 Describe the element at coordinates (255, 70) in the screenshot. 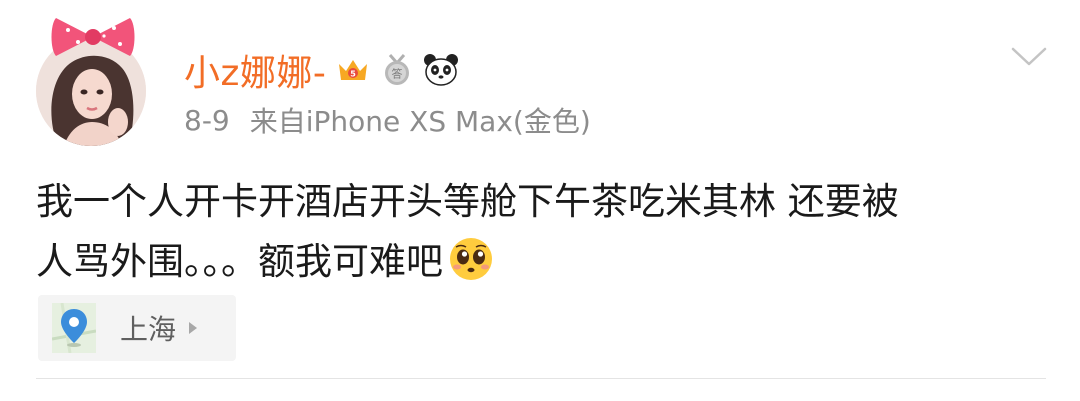

I see `username: 小z娜娜-` at that location.